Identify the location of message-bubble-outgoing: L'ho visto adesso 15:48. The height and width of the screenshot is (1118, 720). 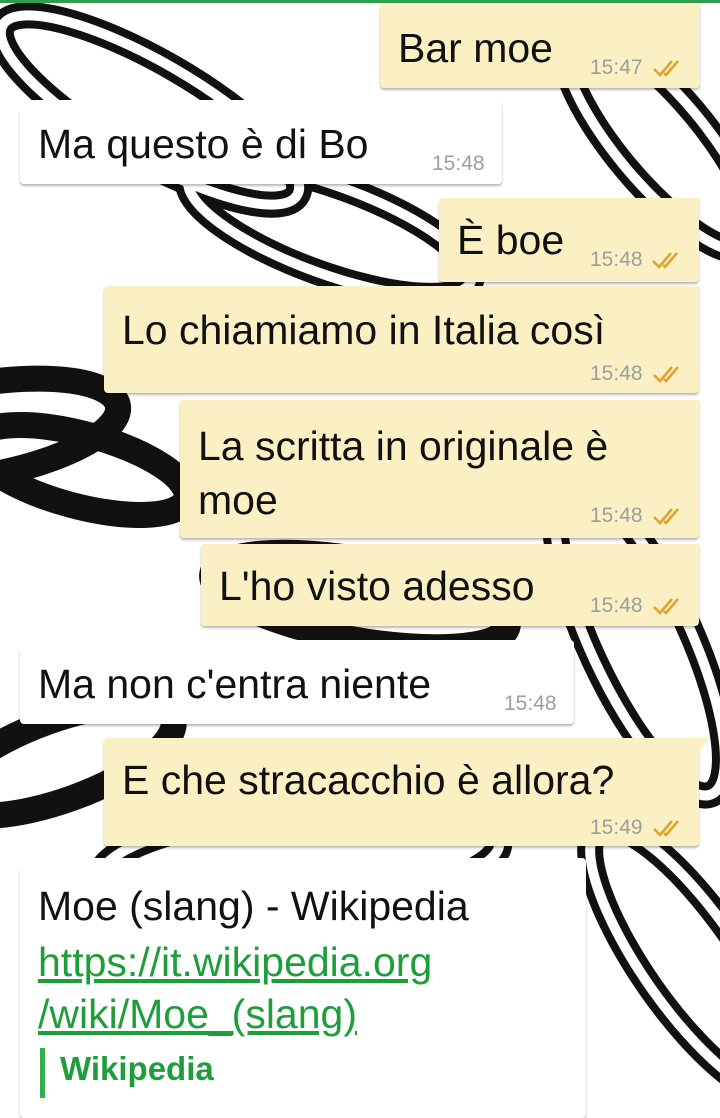
(450, 585).